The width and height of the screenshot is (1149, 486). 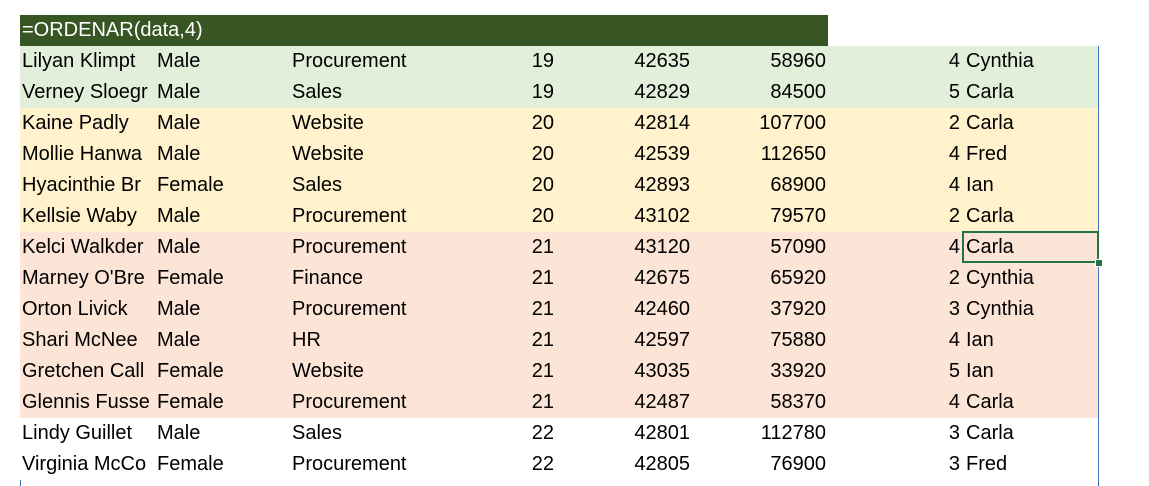 I want to click on name-cell: Gretchen Call, so click(x=88, y=371).